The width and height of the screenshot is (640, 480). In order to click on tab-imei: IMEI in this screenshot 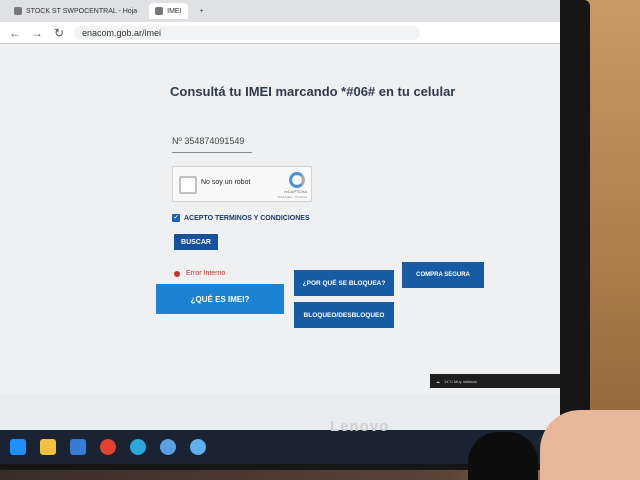, I will do `click(168, 11)`.